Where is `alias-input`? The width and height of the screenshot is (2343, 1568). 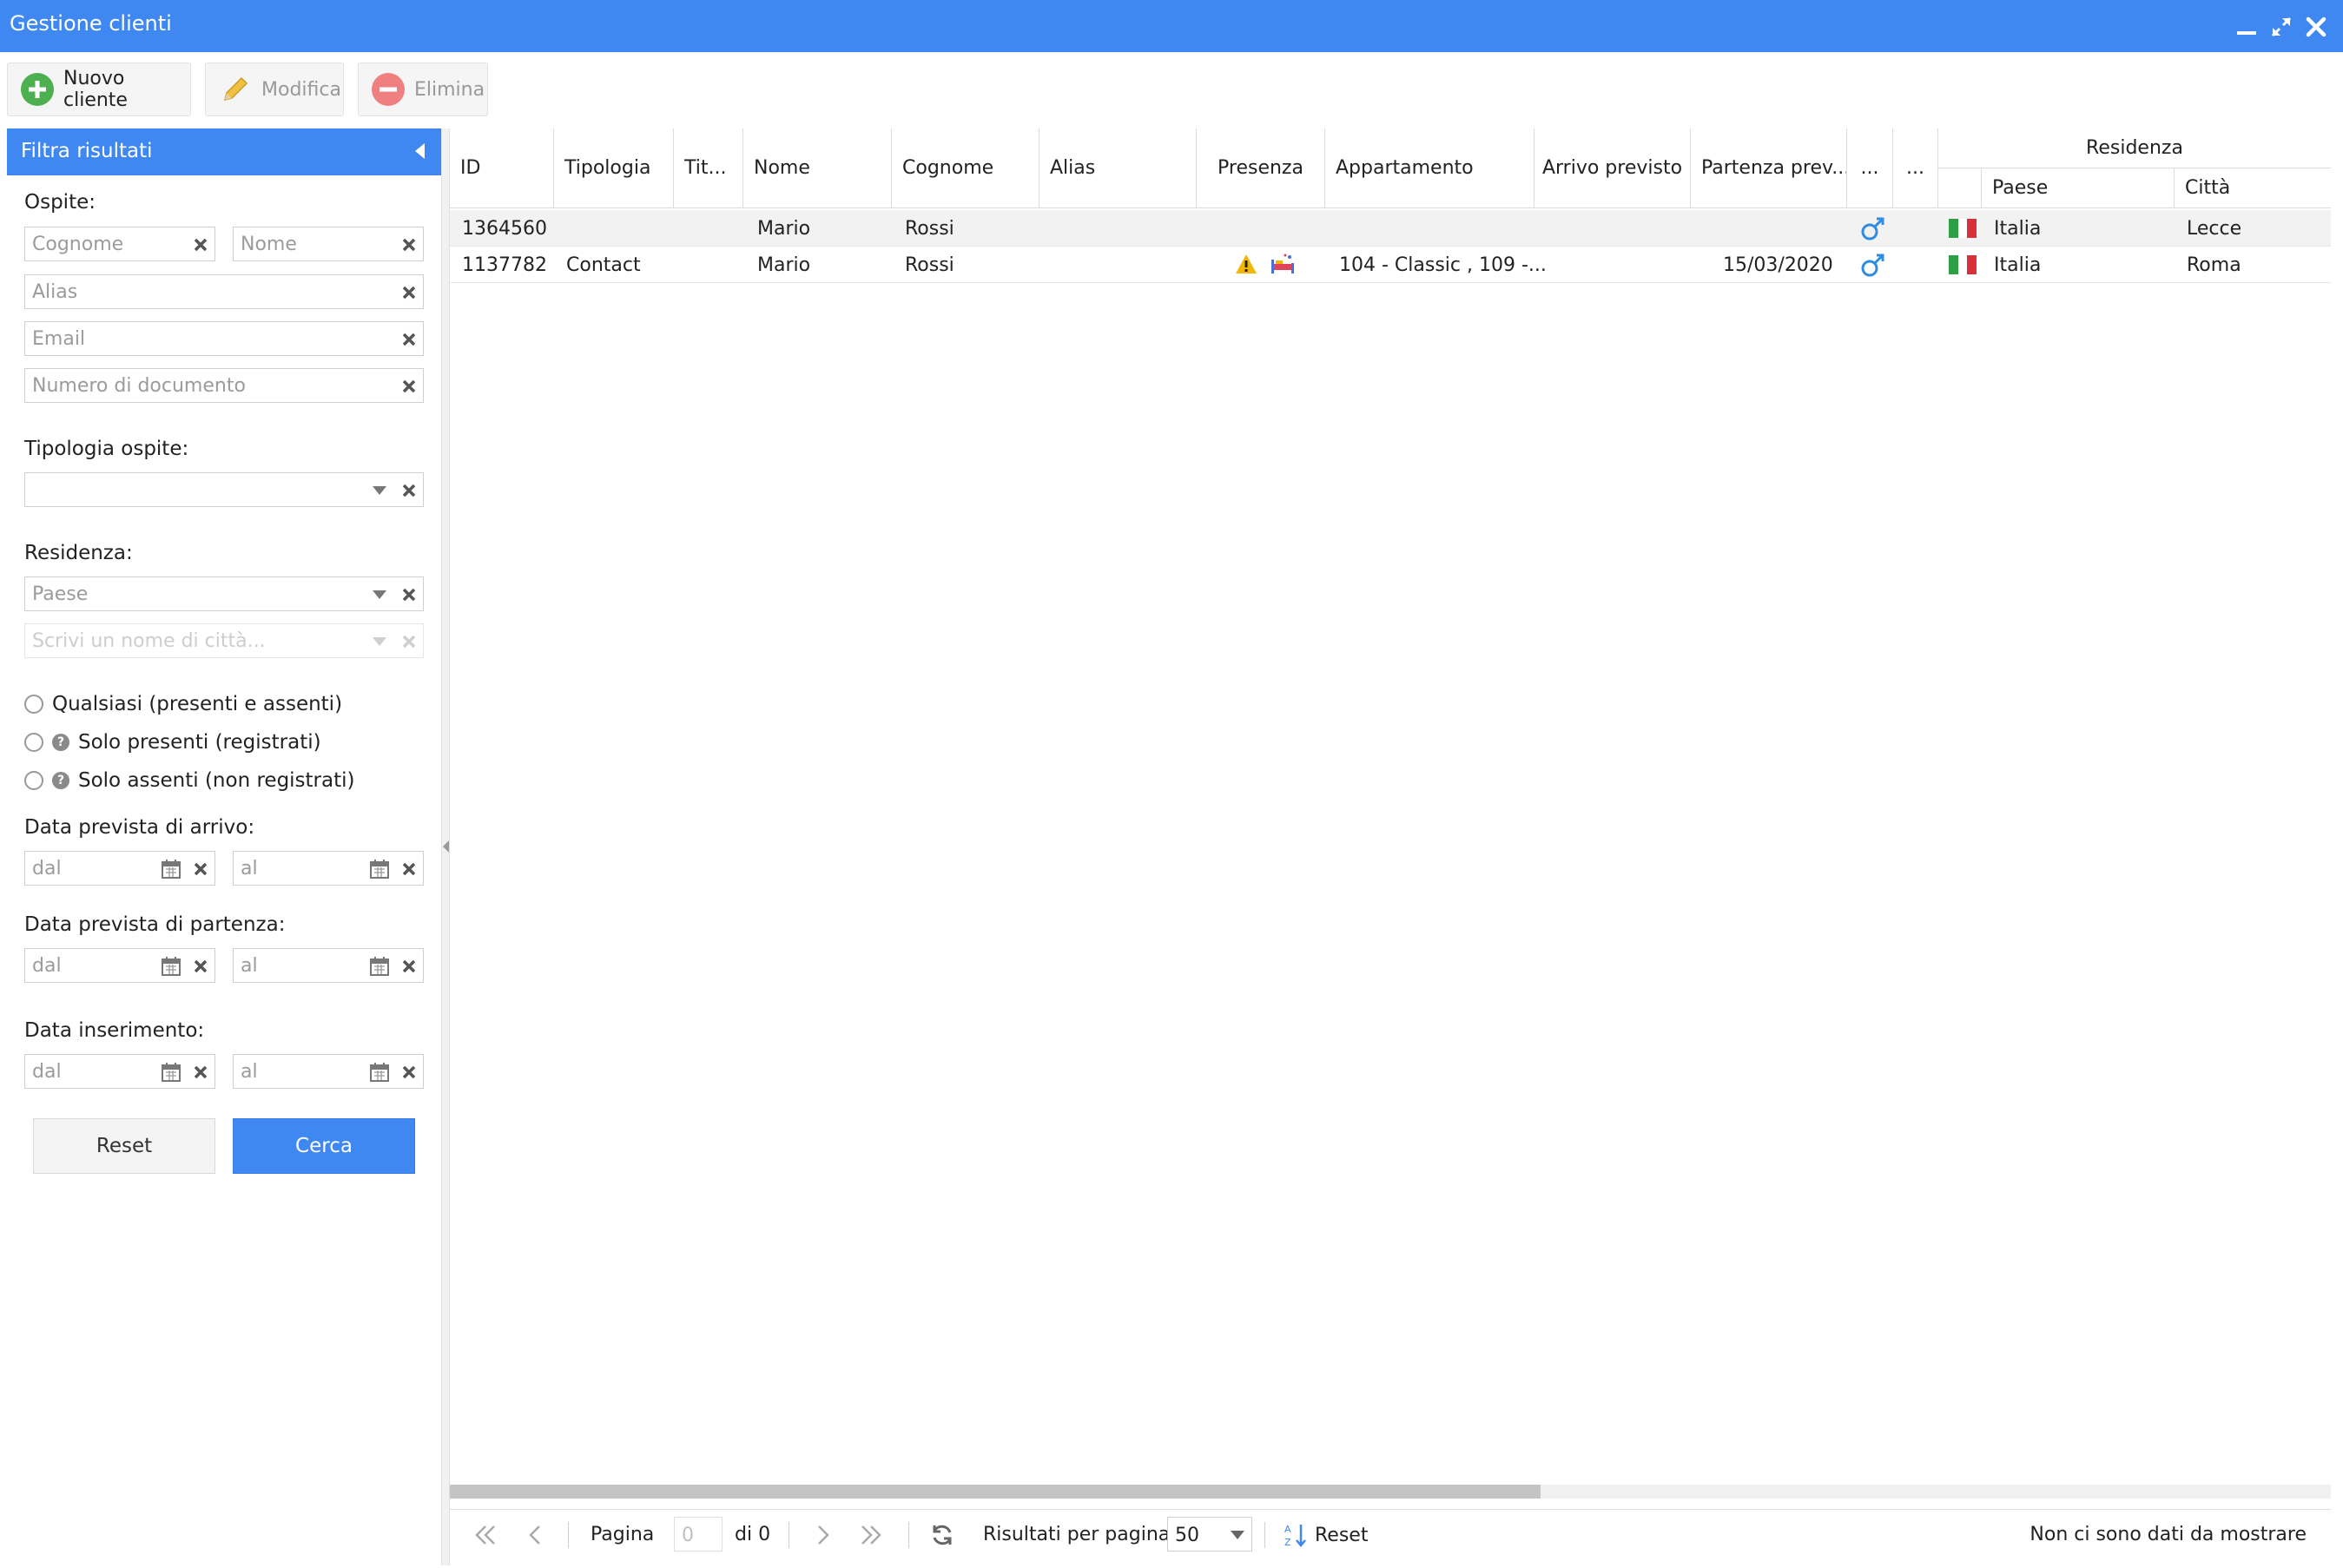 alias-input is located at coordinates (224, 291).